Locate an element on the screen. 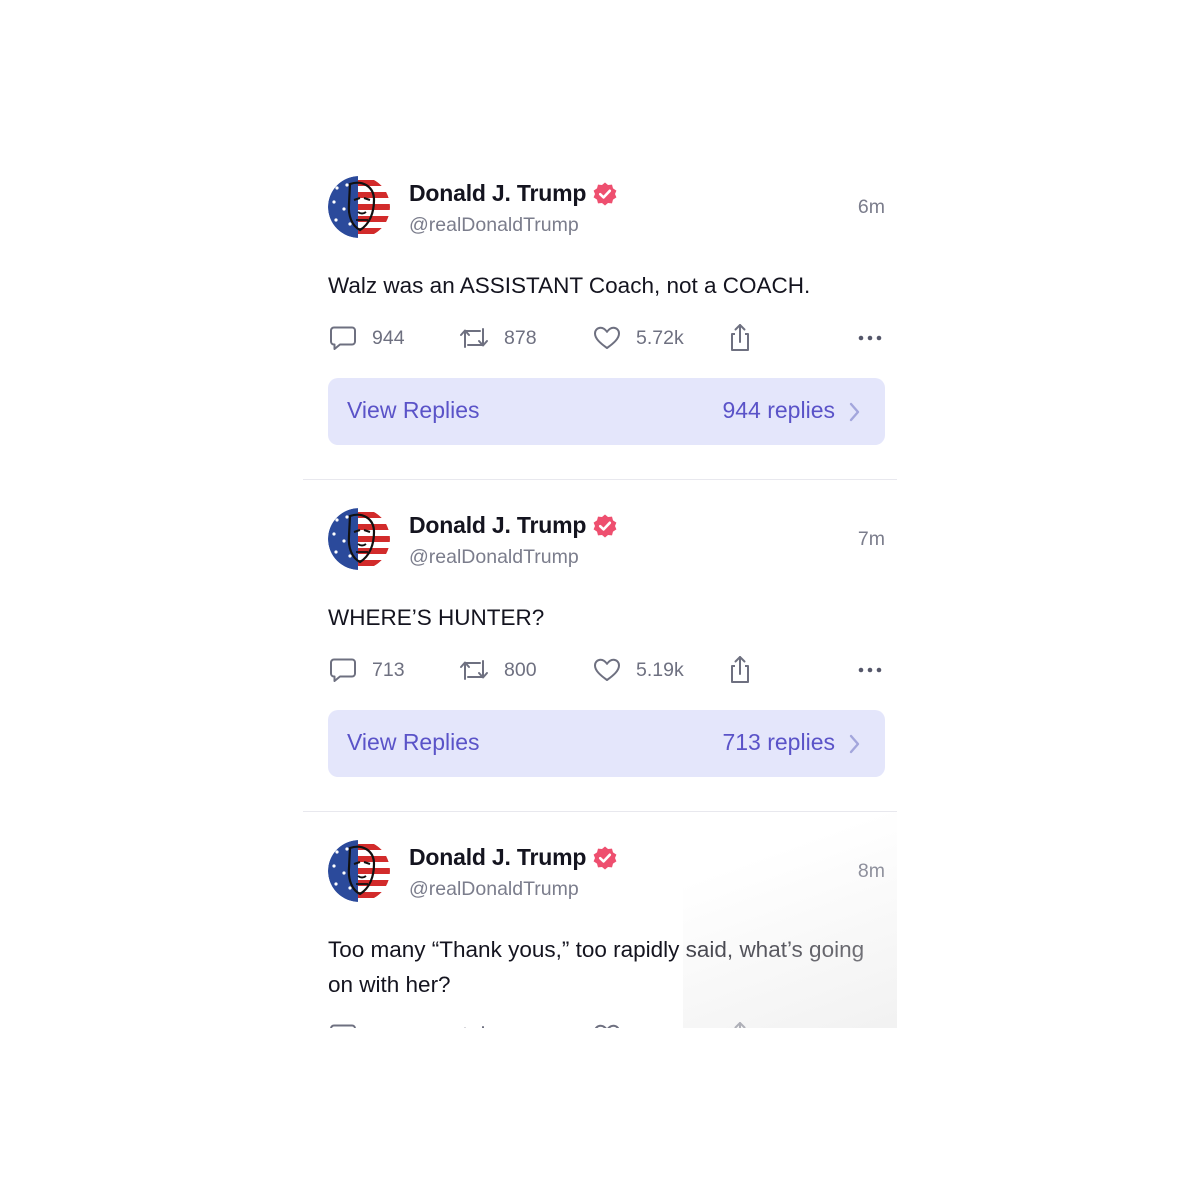 Image resolution: width=1200 pixels, height=1200 pixels. post-text: WHERE’S HUNTER? is located at coordinates (436, 617).